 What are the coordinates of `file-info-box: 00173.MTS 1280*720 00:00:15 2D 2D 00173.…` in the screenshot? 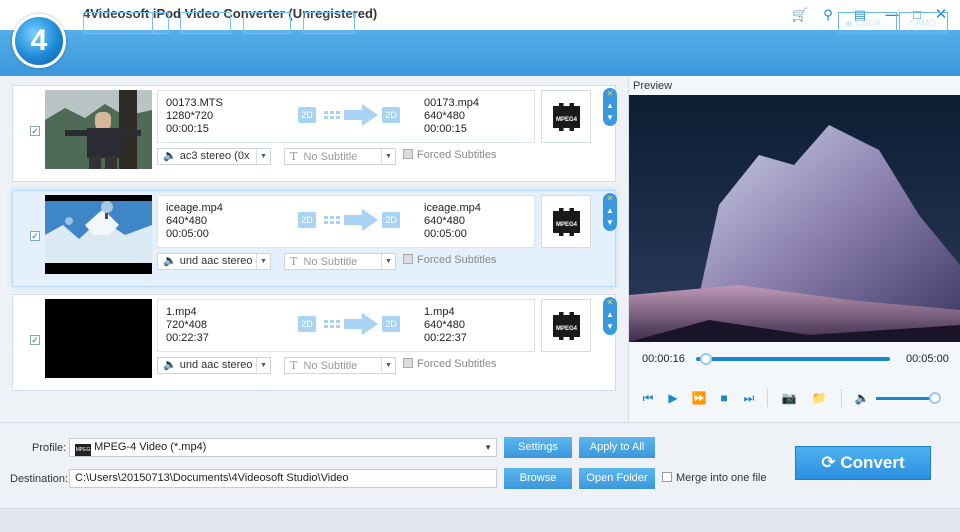 It's located at (346, 116).